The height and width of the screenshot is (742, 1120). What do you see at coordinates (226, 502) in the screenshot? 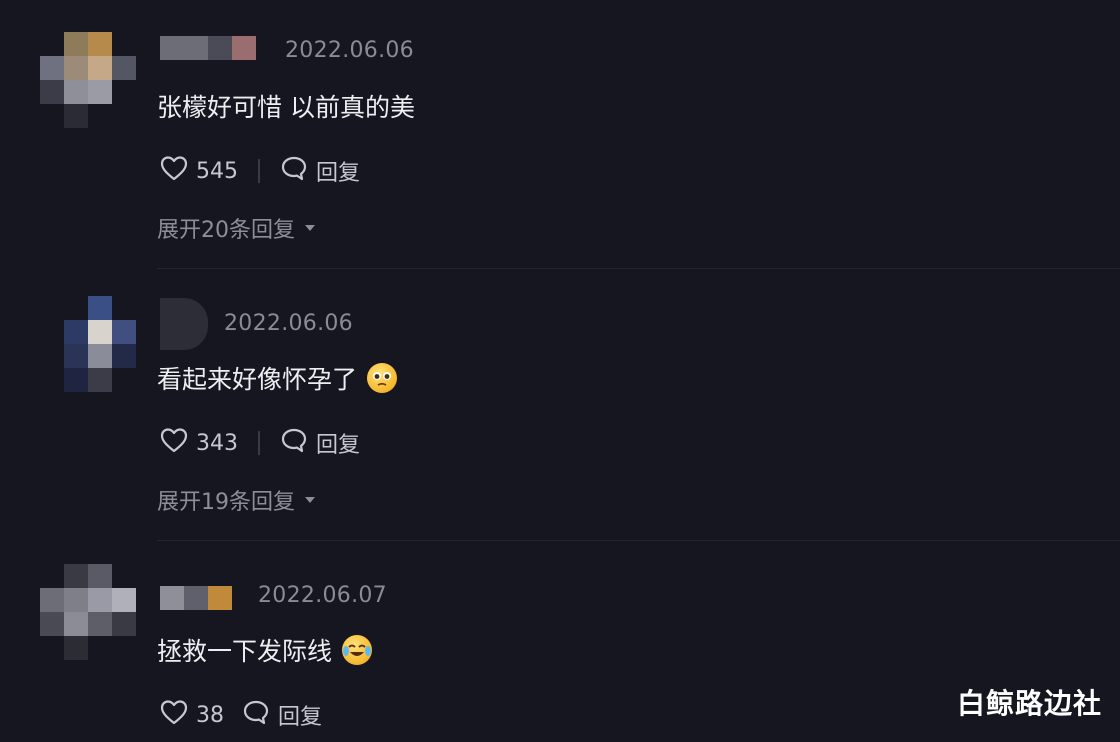
I see `expand-replies-label: 展开19条回复` at bounding box center [226, 502].